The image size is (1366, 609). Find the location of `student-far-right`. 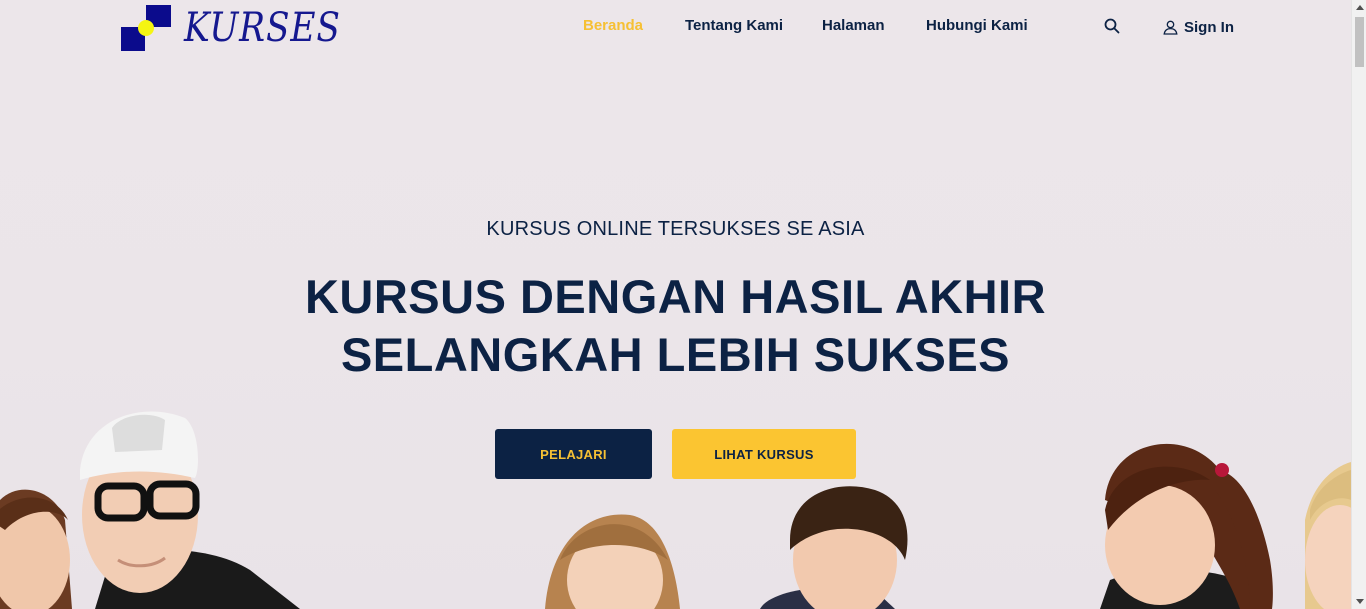

student-far-right is located at coordinates (1328, 535).